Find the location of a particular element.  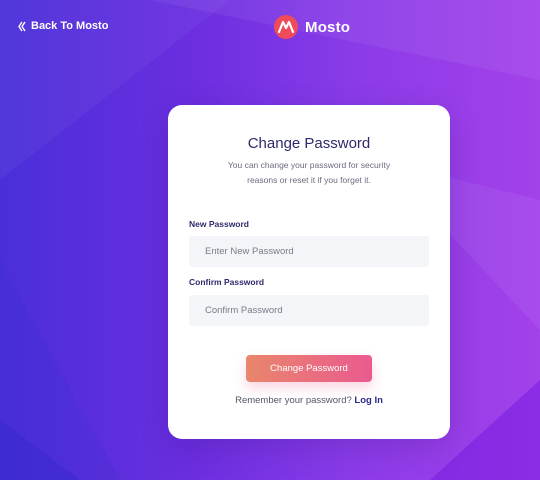

confirm-password-label: Confirm Password is located at coordinates (227, 282).